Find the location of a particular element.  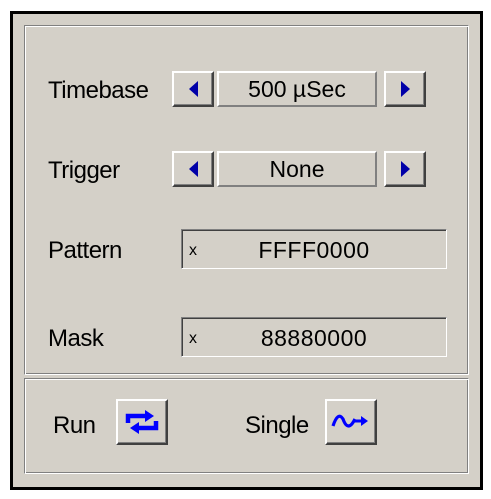

timebase-increase-button is located at coordinates (405, 89).